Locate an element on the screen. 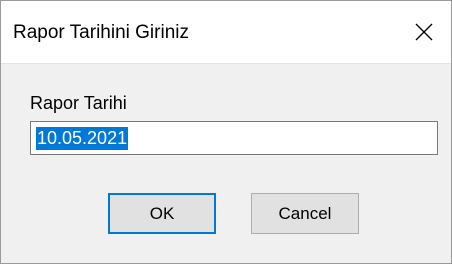 This screenshot has width=452, height=264. ok-button: OK is located at coordinates (162, 213).